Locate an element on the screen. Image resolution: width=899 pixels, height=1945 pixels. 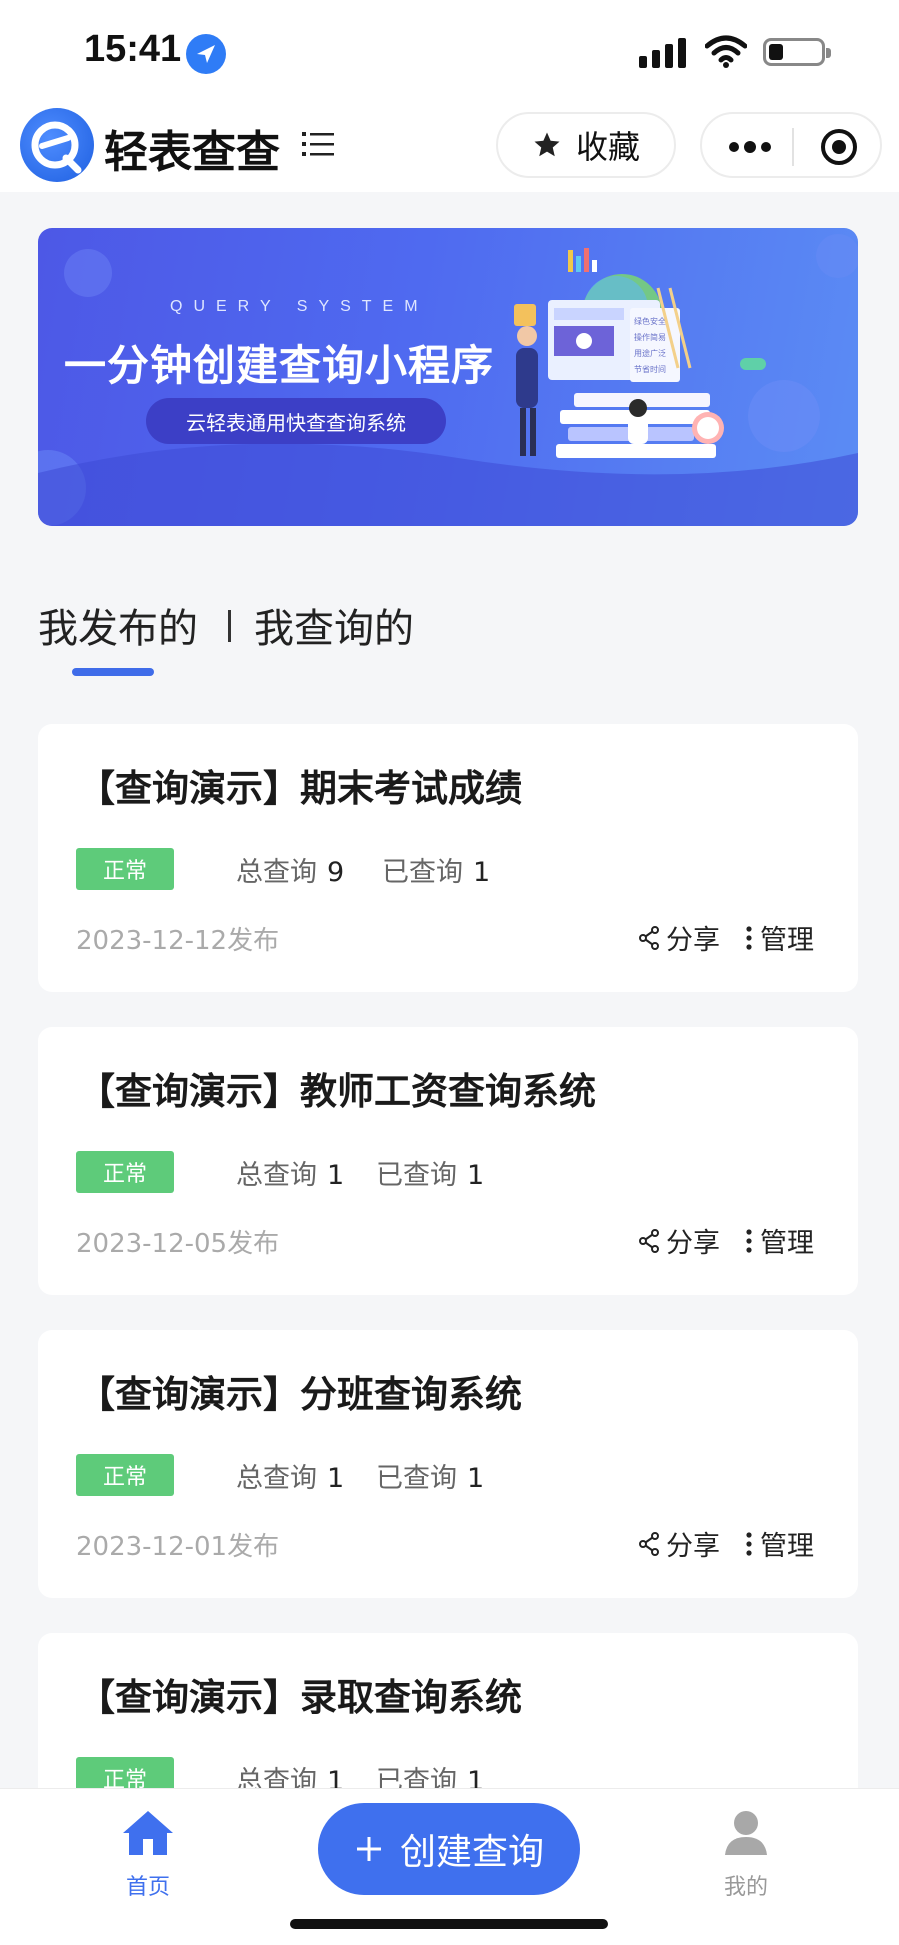
mine-label: 我的 is located at coordinates (745, 1887).